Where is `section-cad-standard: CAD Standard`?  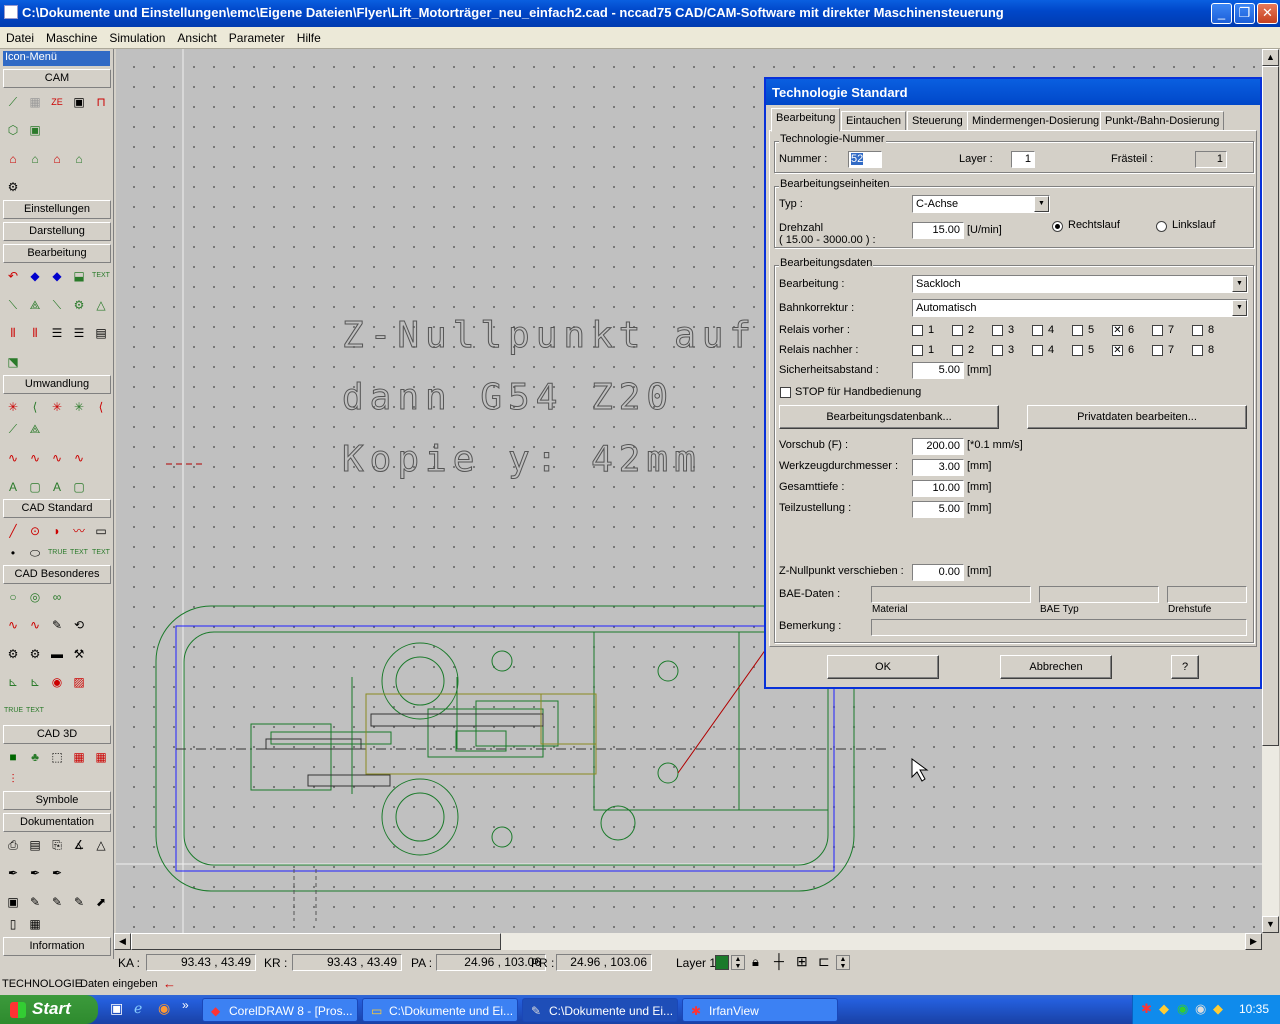
section-cad-standard: CAD Standard is located at coordinates (57, 508).